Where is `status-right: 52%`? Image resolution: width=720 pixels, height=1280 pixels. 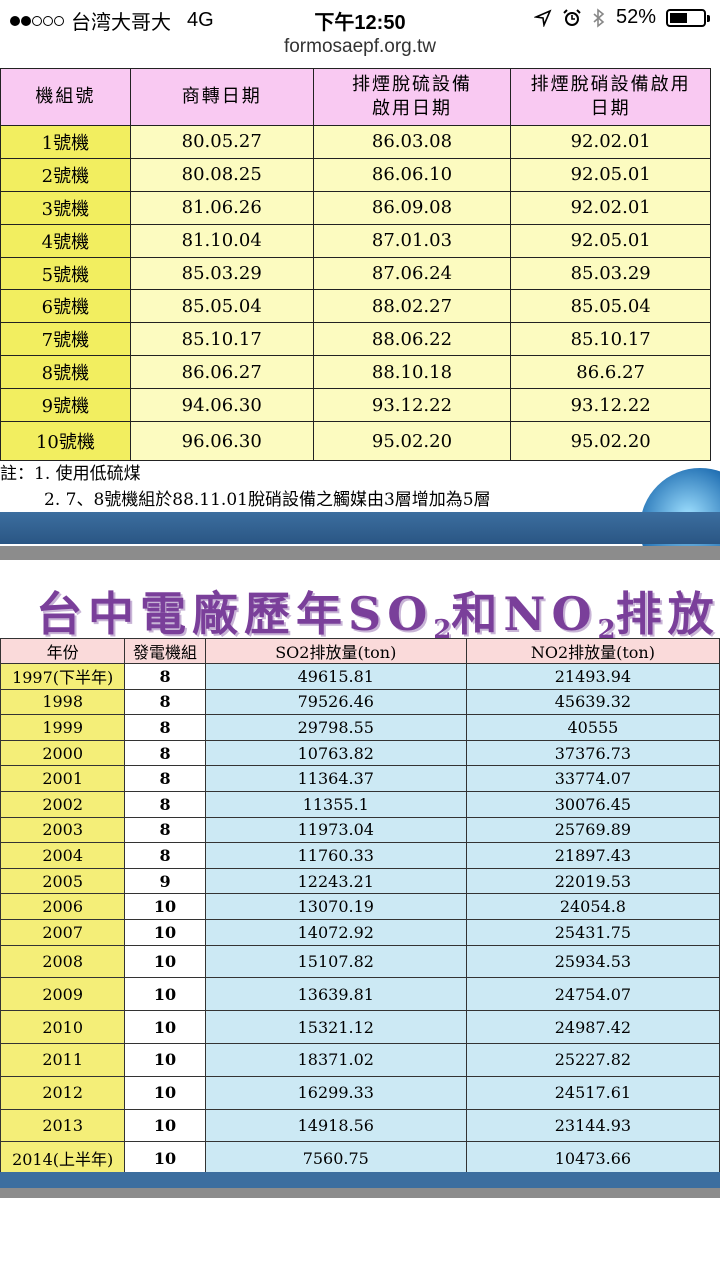
status-right: 52% is located at coordinates (621, 17).